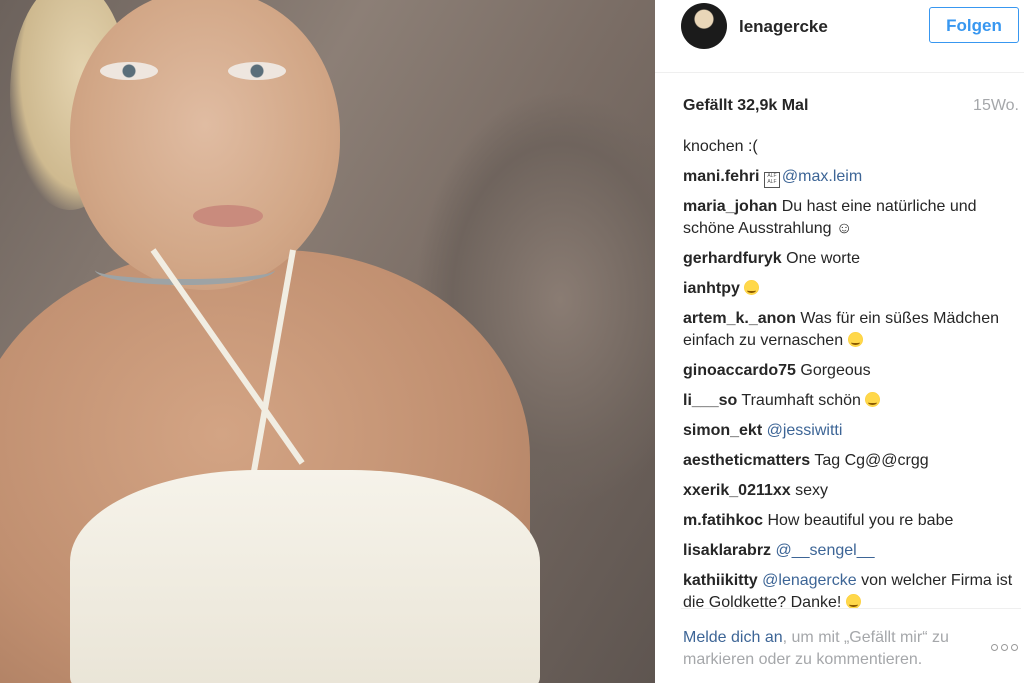  Describe the element at coordinates (851, 431) in the screenshot. I see `comment-item: simon_ekt @jessiwitti` at that location.